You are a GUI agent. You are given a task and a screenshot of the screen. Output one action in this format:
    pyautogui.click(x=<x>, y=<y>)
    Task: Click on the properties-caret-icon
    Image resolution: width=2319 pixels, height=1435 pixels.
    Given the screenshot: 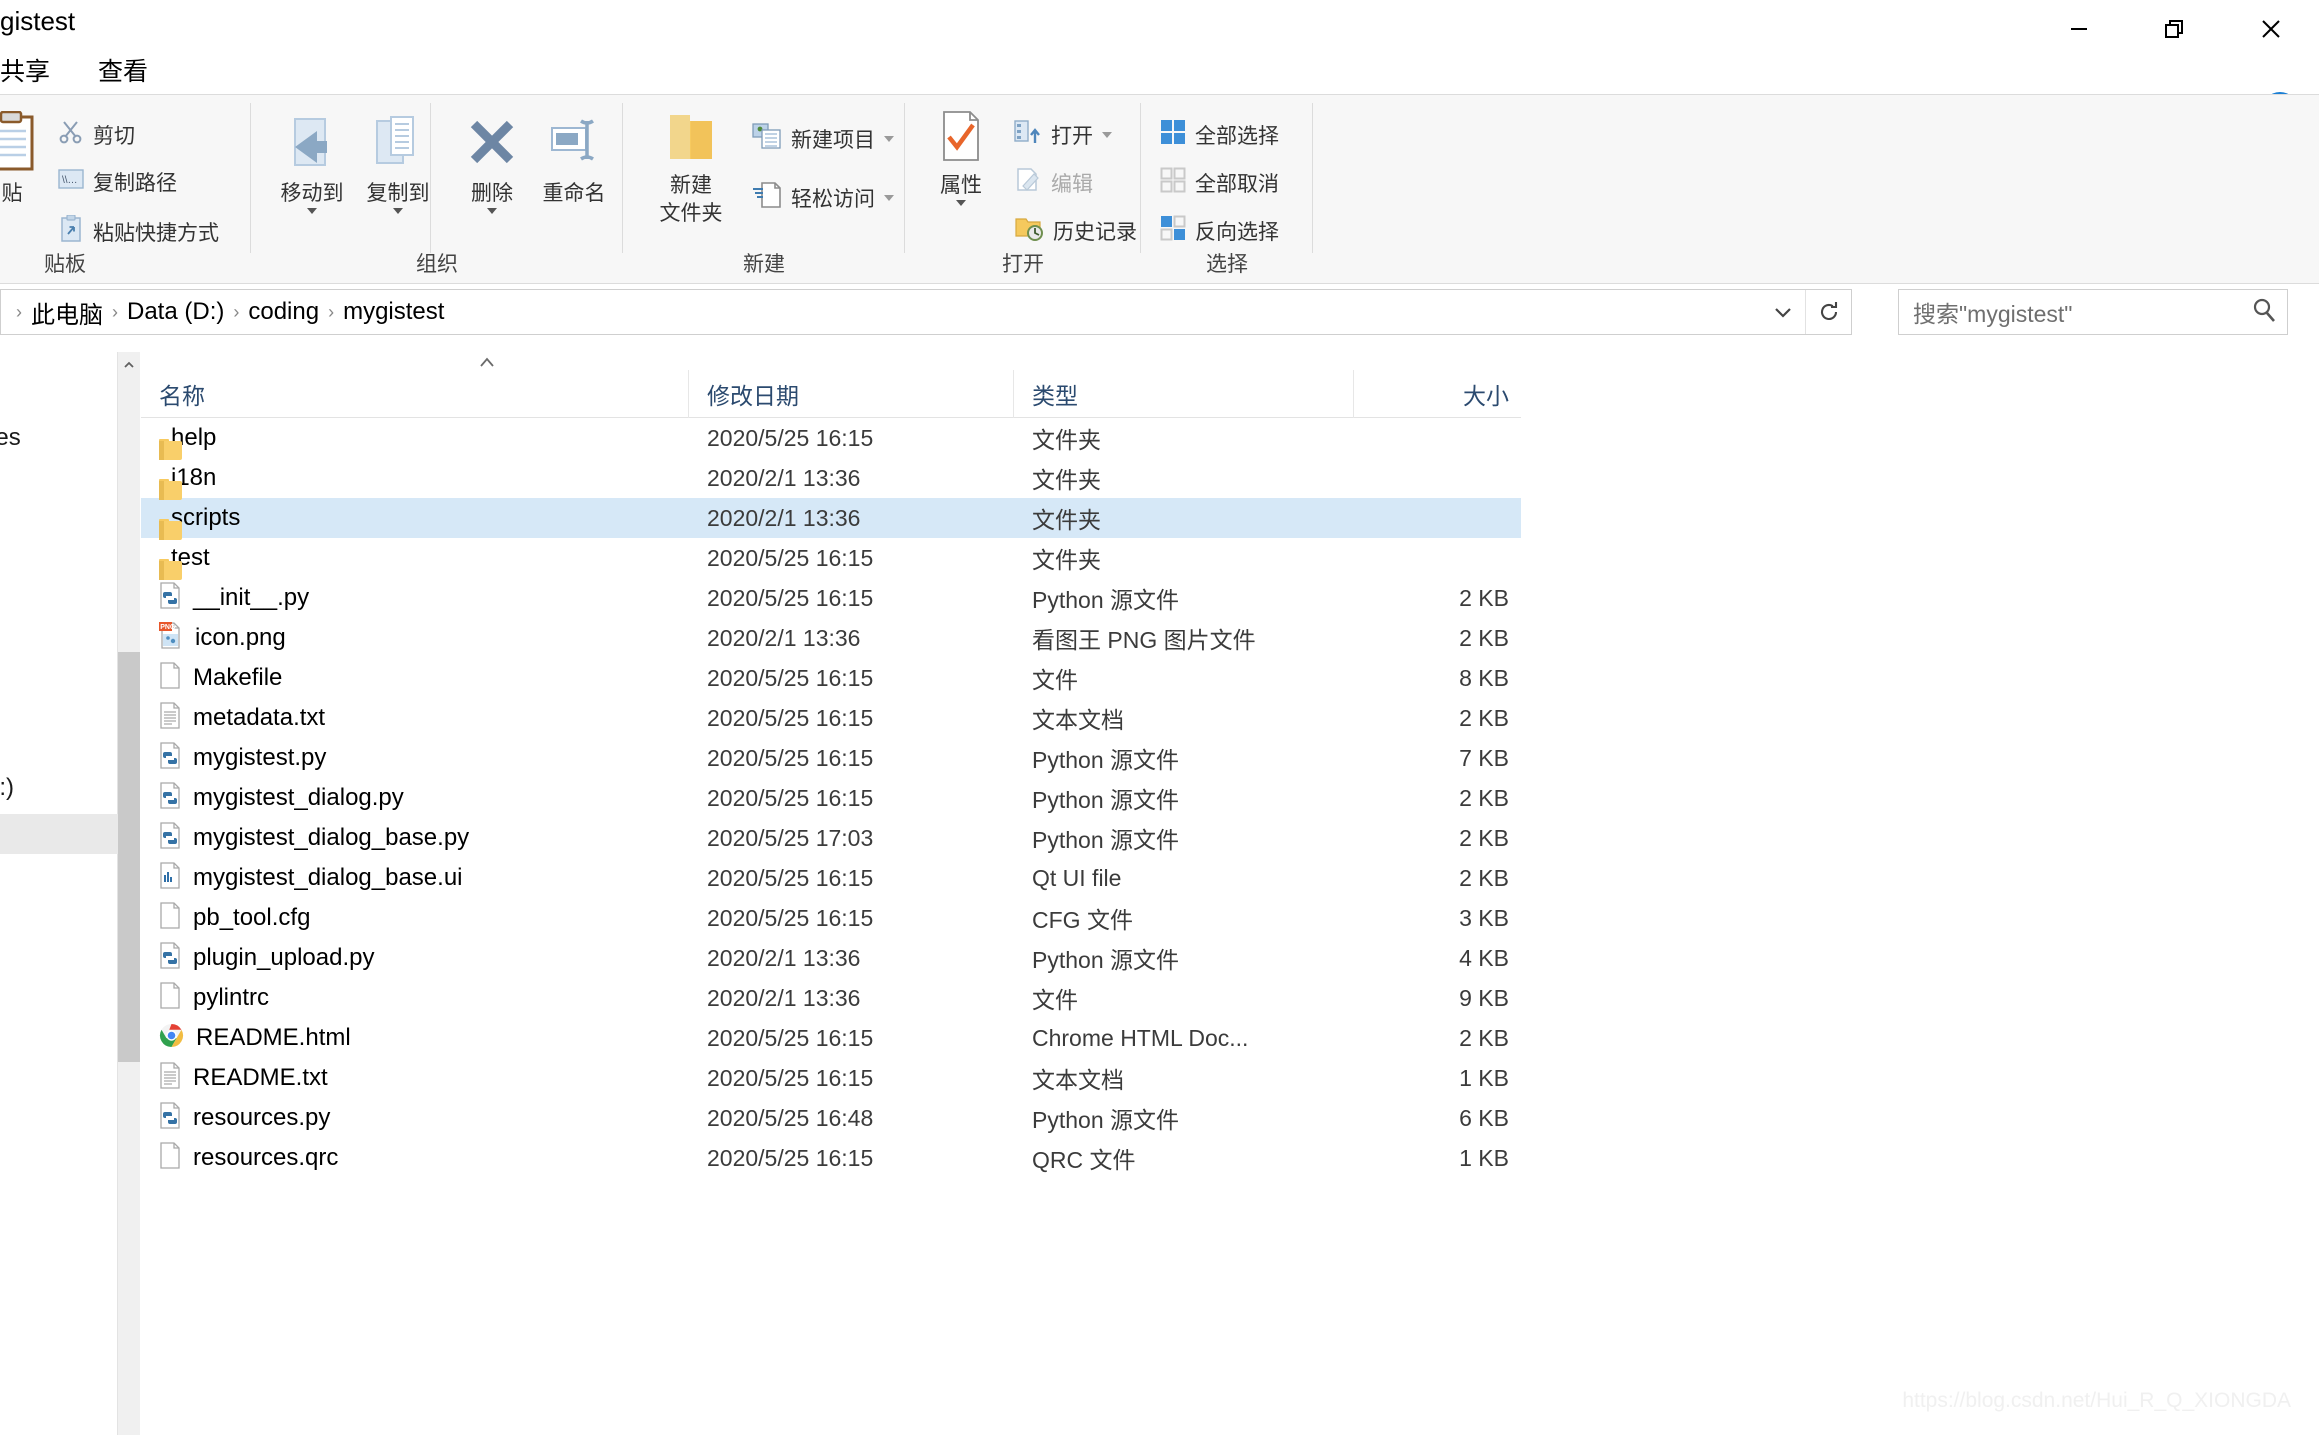 What is the action you would take?
    pyautogui.click(x=961, y=203)
    